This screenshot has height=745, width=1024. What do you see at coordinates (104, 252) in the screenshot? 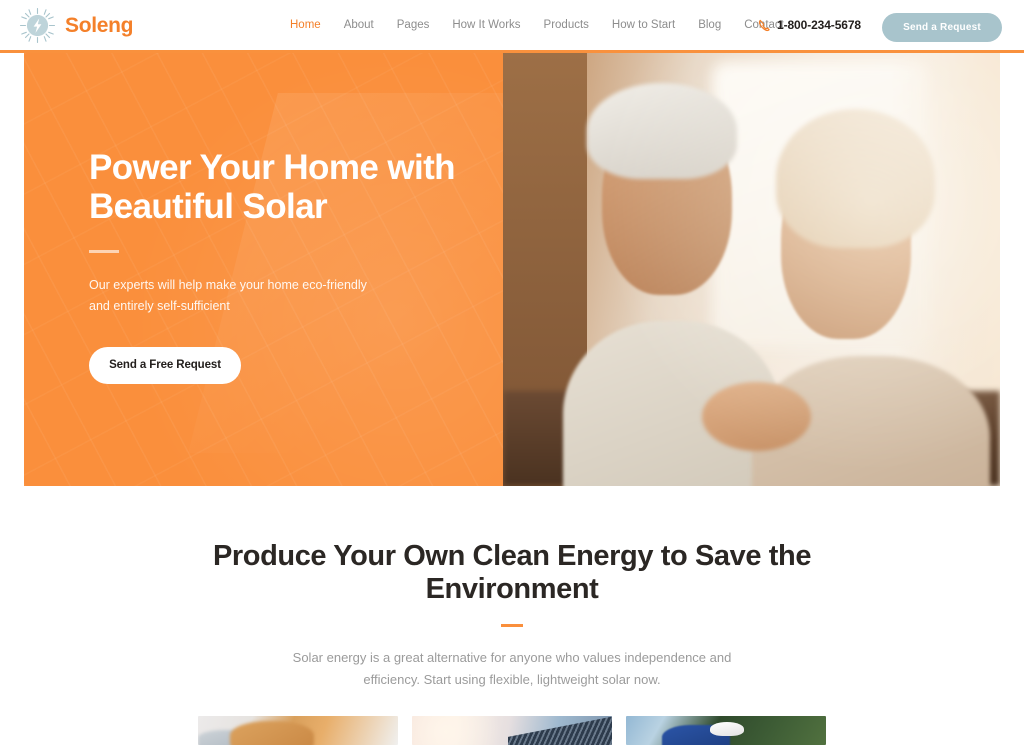
I see `hero-divider` at bounding box center [104, 252].